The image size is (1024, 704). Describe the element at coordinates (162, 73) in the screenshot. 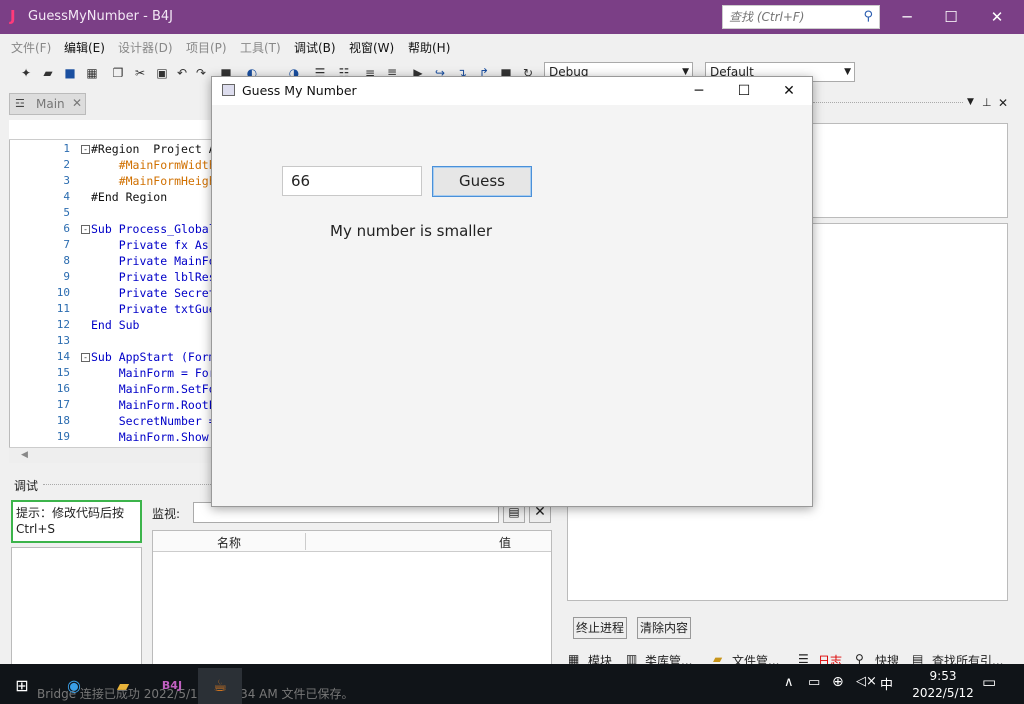

I see `paste-icon: ▣` at that location.